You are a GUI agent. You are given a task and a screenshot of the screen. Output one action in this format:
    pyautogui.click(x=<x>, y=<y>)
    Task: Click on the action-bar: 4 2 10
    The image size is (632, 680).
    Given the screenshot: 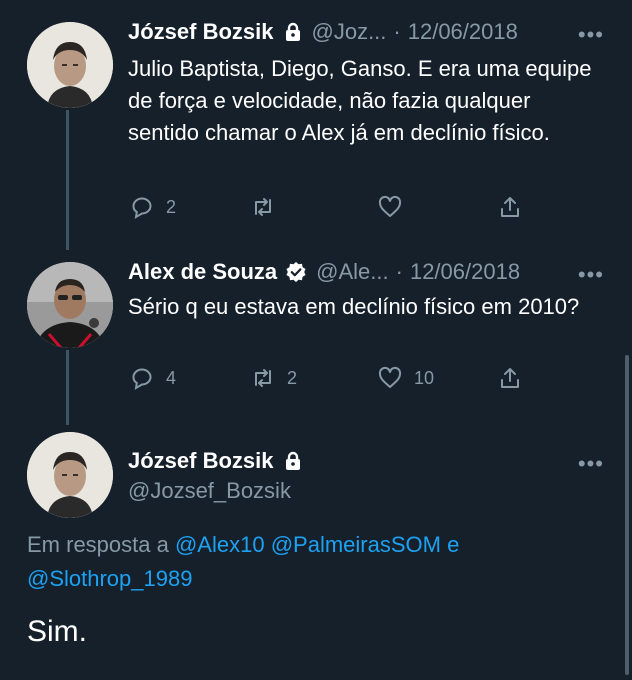 What is the action you would take?
    pyautogui.click(x=328, y=381)
    